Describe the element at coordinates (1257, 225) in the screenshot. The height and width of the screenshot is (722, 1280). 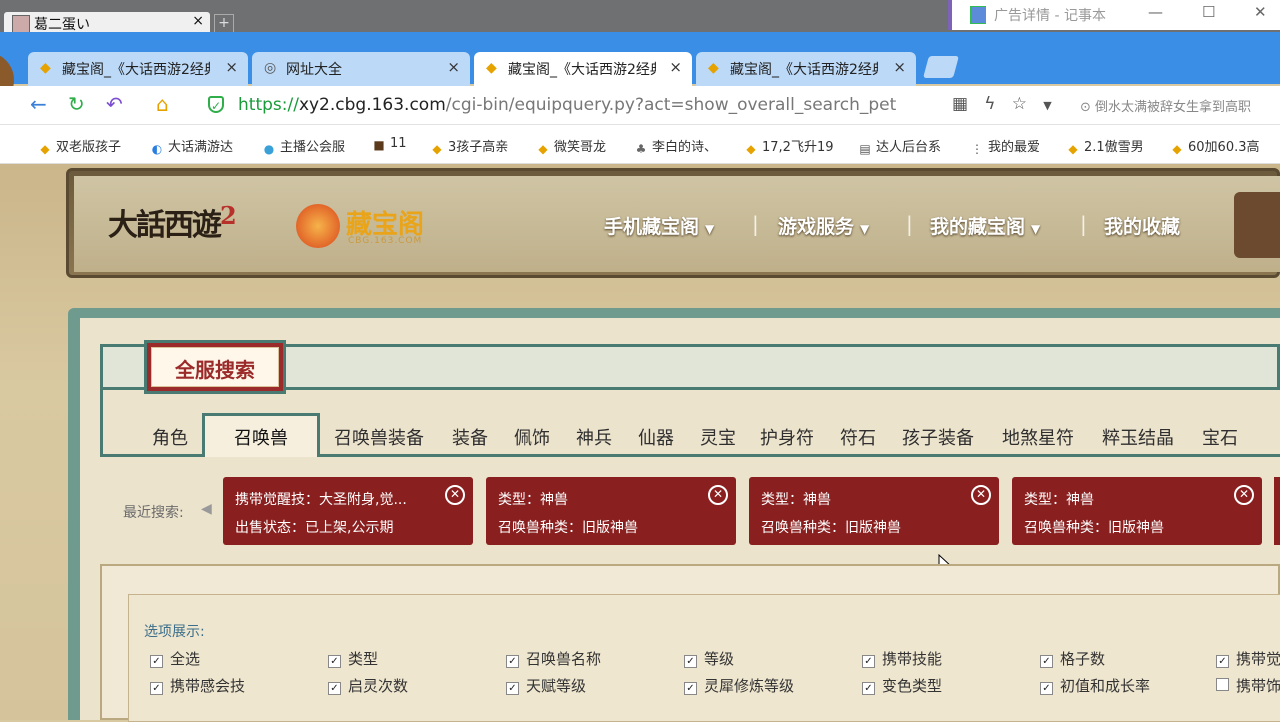
I see `user-avatar` at that location.